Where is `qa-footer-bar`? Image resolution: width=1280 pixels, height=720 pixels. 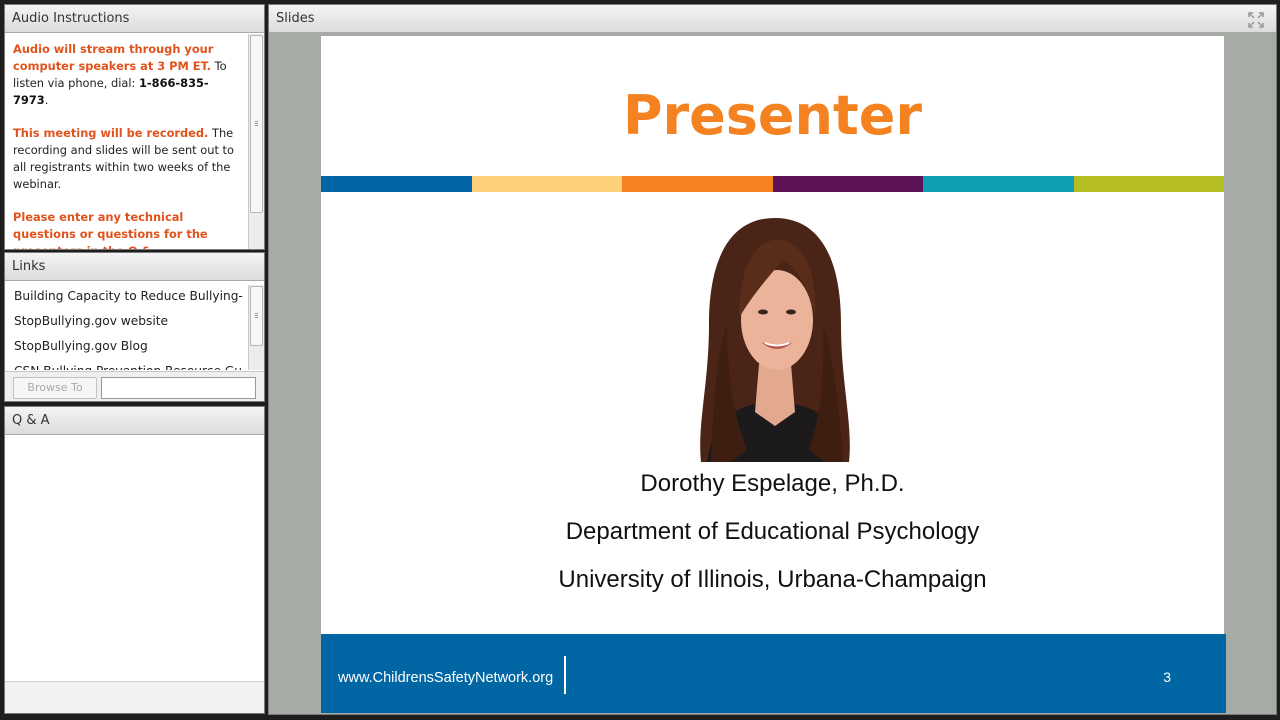 qa-footer-bar is located at coordinates (134, 697).